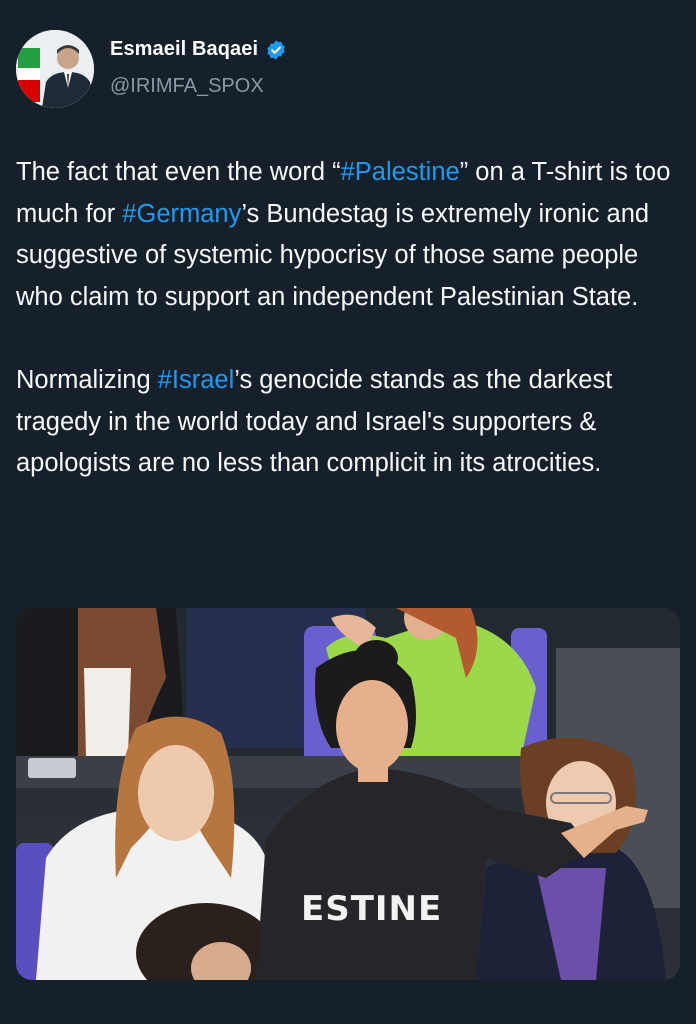  I want to click on hashtag-palestine-link: #Palestine, so click(400, 172).